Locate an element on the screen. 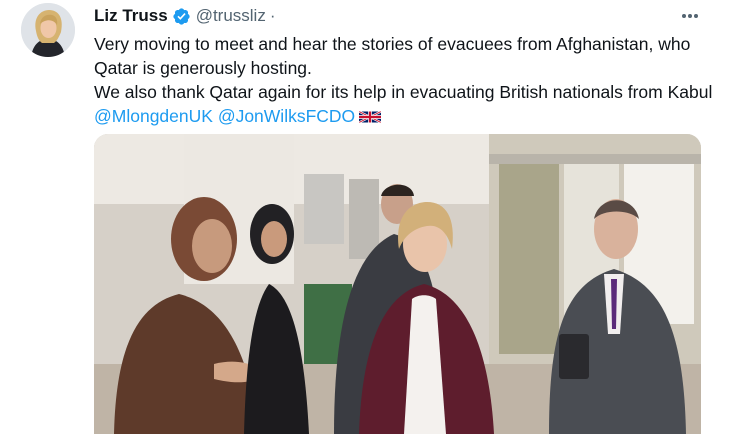  mention-link: @MlongdenUK is located at coordinates (153, 116).